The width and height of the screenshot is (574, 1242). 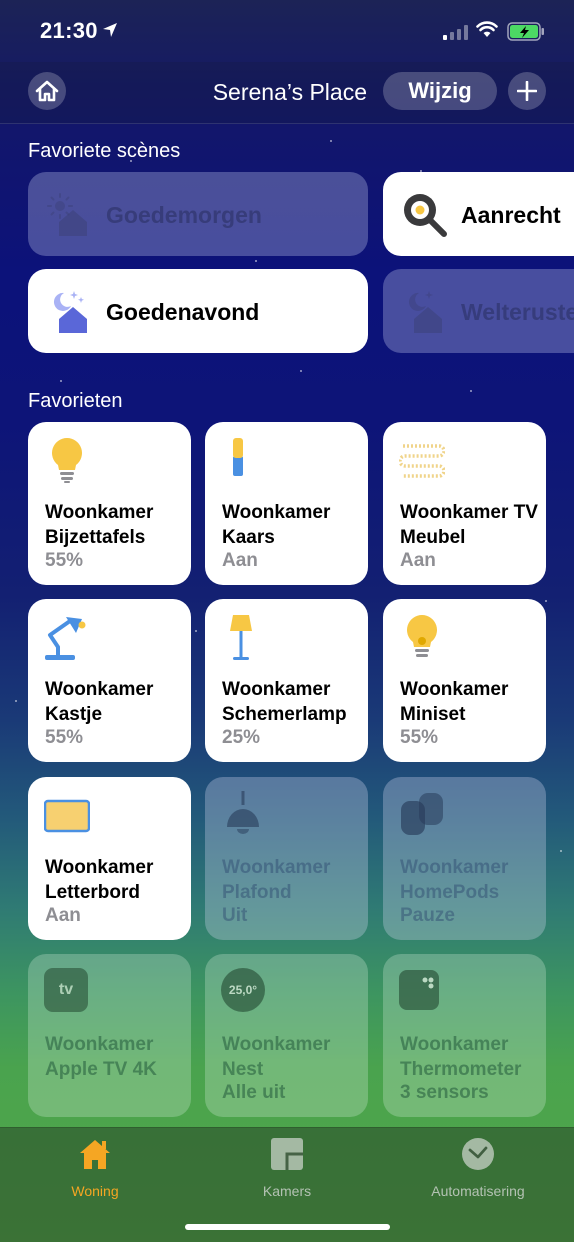 I want to click on accessory-name: Woonkamer Kastje, so click(x=99, y=702).